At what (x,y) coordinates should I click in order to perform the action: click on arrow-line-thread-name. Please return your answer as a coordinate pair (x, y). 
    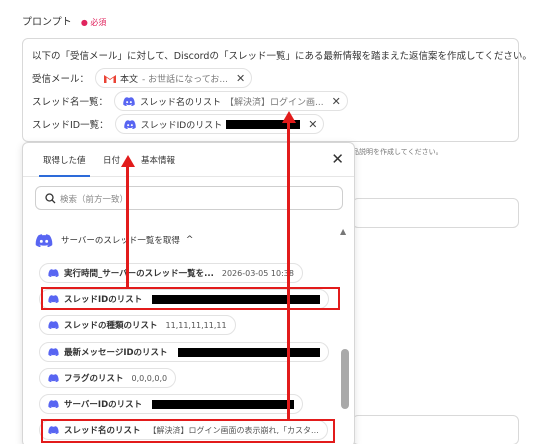
    Looking at the image, I should click on (288, 271).